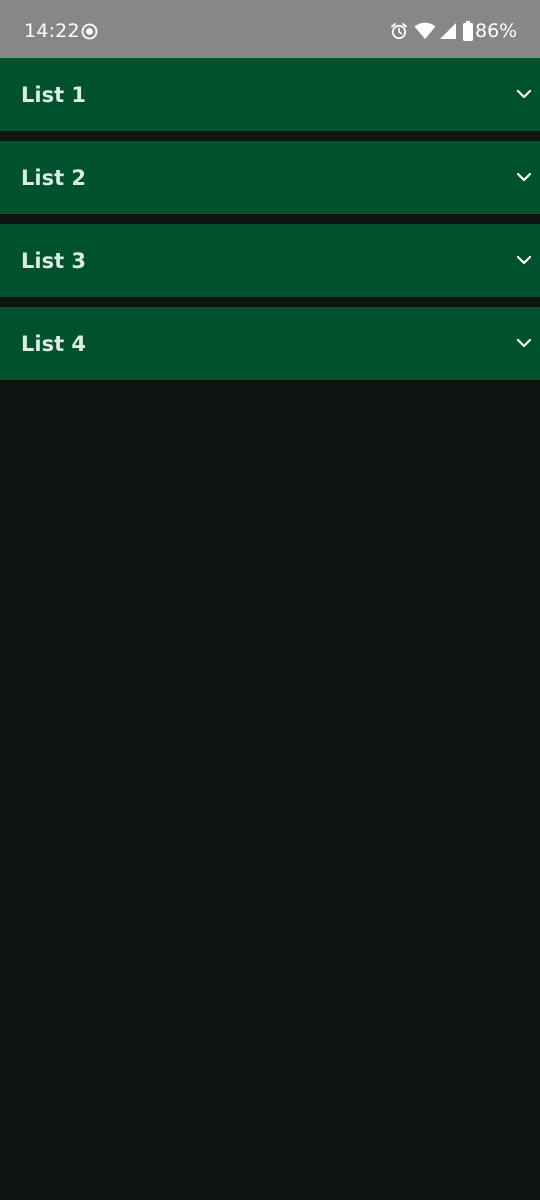 This screenshot has height=1200, width=540. Describe the element at coordinates (270, 177) in the screenshot. I see `accordion-item-list-2: List 2` at that location.